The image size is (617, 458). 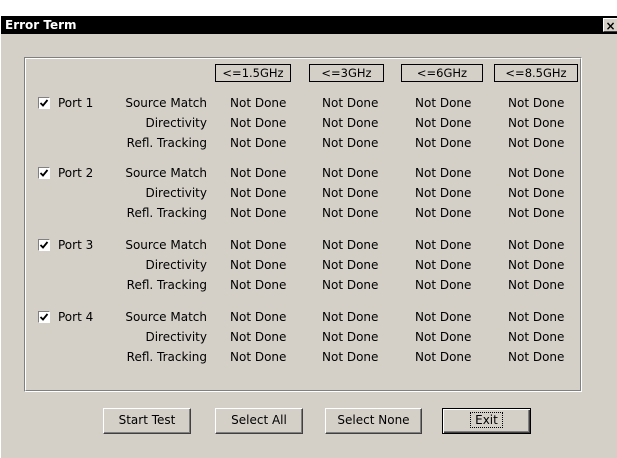 I want to click on port-2-checkbox: Port 2, so click(x=65, y=173).